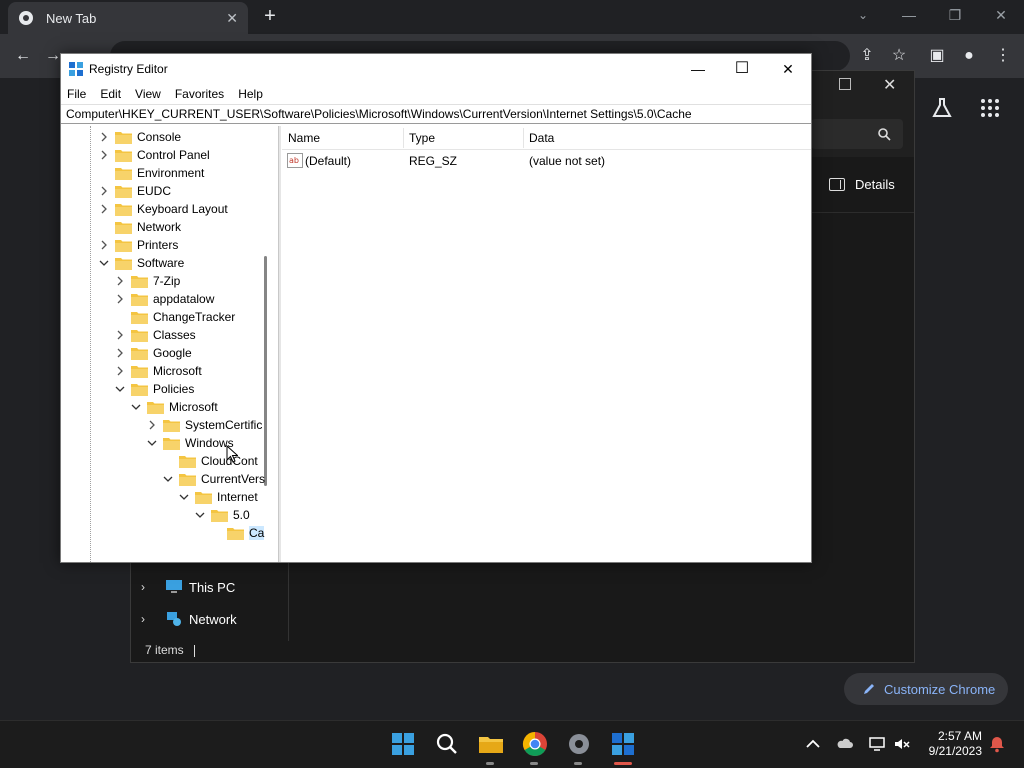 The width and height of the screenshot is (1024, 768). Describe the element at coordinates (199, 94) in the screenshot. I see `menu-favorites: Favorites` at that location.